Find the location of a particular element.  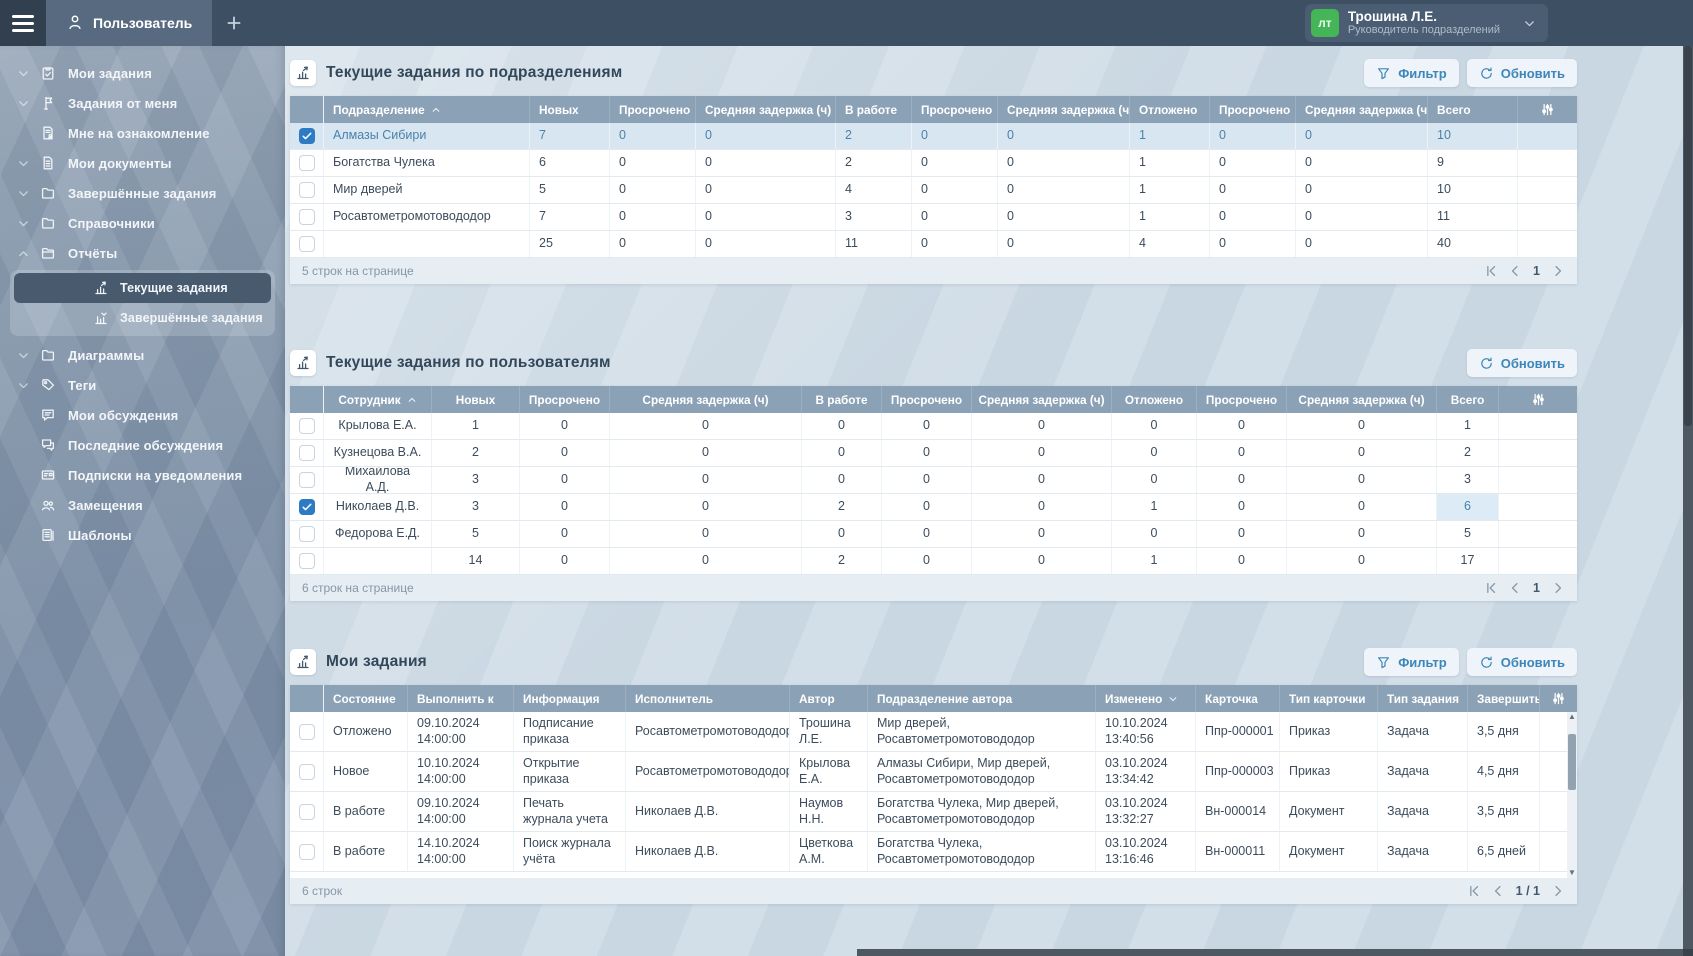

column-header-5: Подразделение автора is located at coordinates (982, 698).